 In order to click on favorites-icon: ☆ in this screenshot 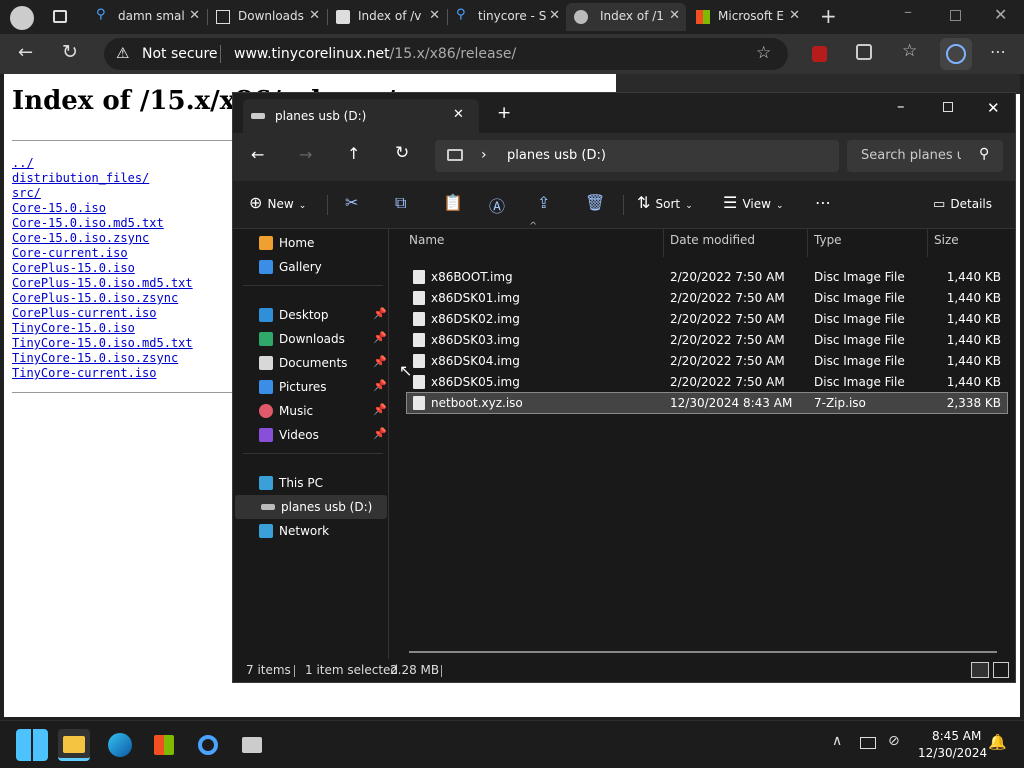, I will do `click(909, 51)`.